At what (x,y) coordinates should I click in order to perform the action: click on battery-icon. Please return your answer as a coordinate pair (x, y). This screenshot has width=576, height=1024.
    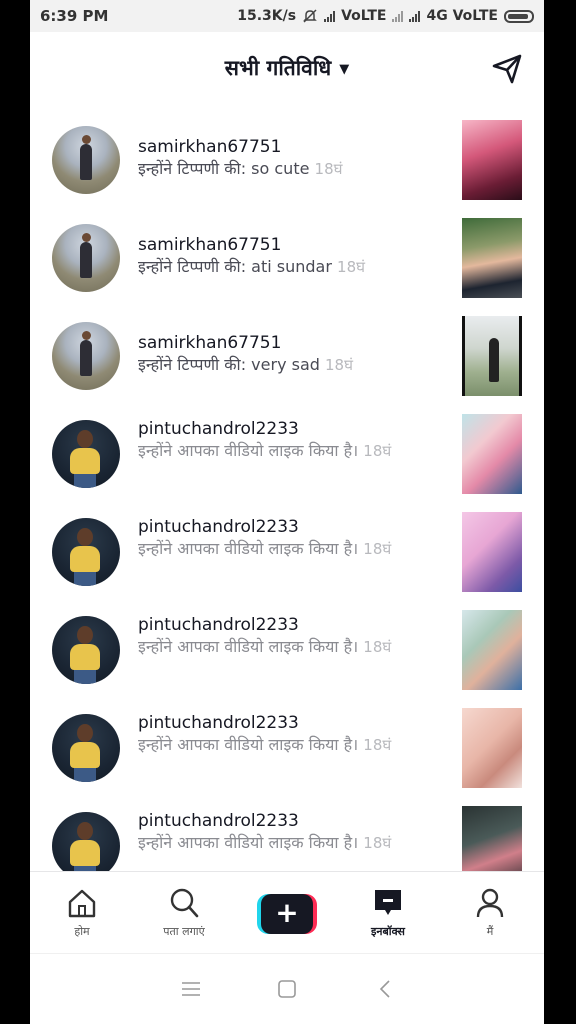
    Looking at the image, I should click on (519, 16).